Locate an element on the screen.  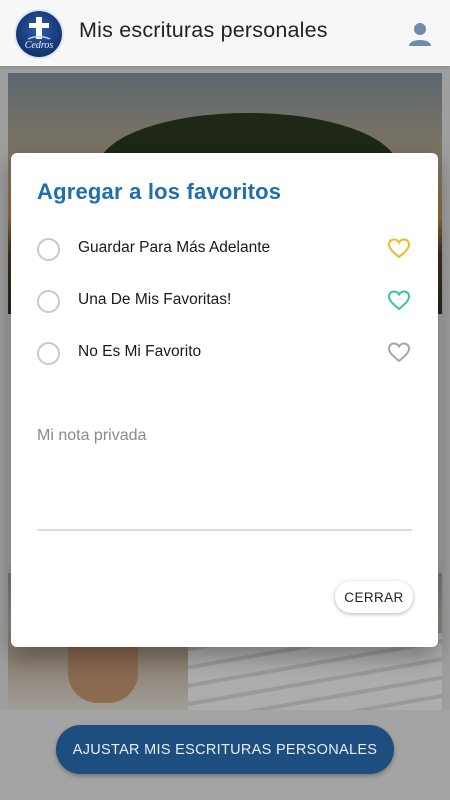
page-title: Mis escrituras personales is located at coordinates (203, 30).